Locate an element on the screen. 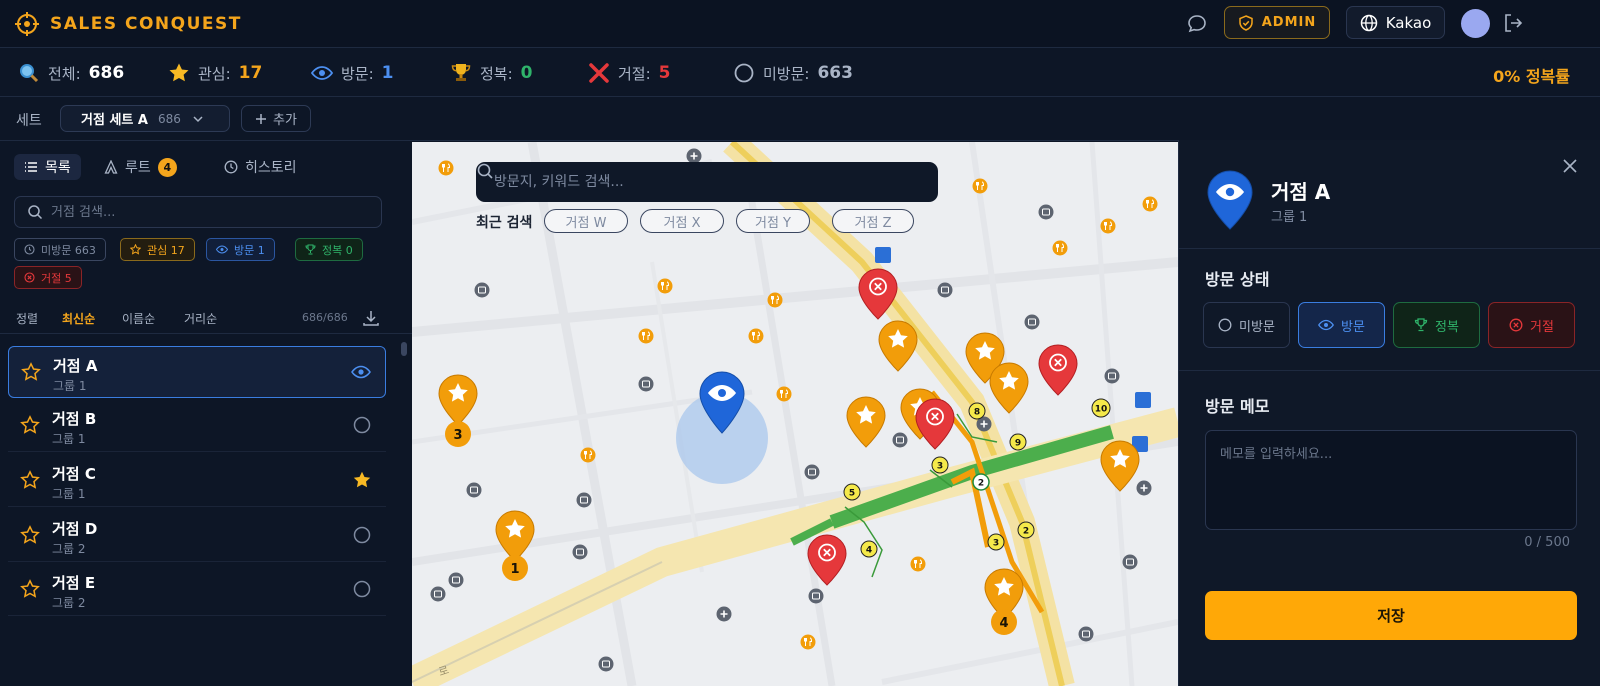 The image size is (1600, 686). svg-text: 2 is located at coordinates (981, 484).